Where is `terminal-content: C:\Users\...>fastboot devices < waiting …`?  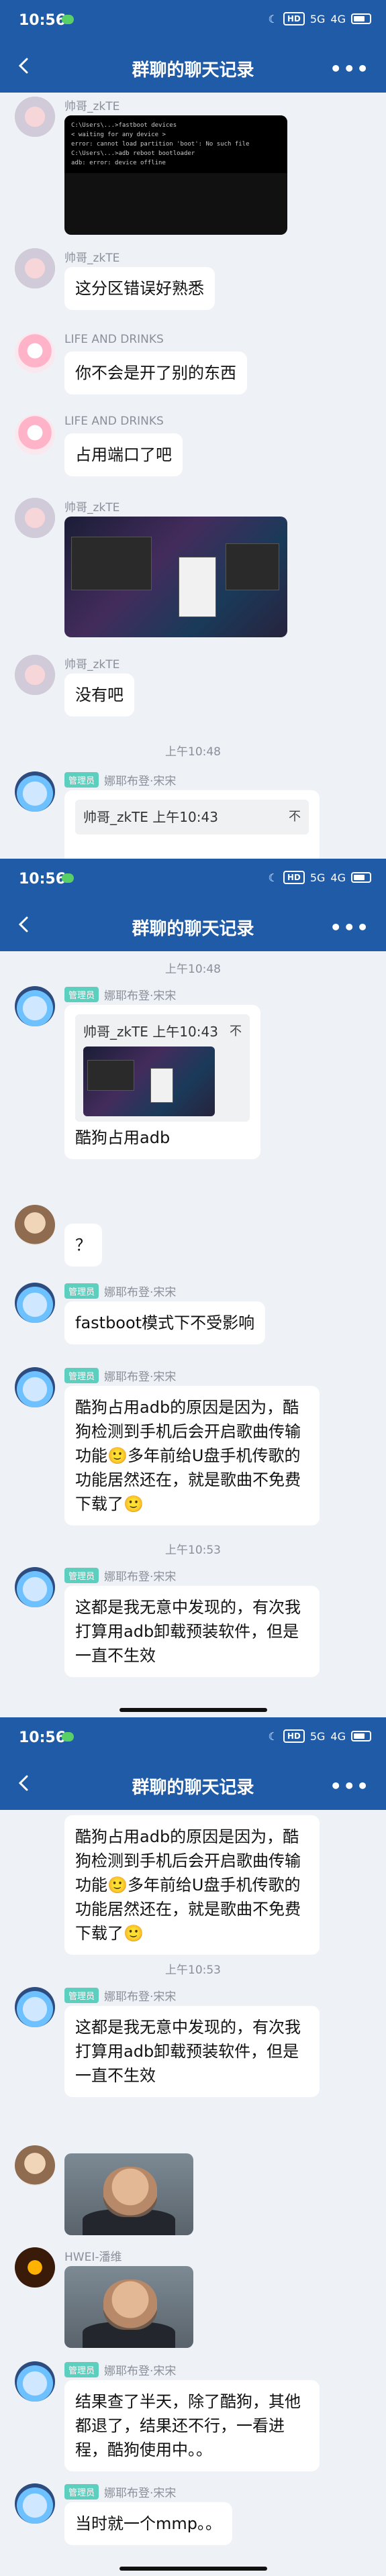
terminal-content: C:\Users\...>fastboot devices < waiting … is located at coordinates (175, 144).